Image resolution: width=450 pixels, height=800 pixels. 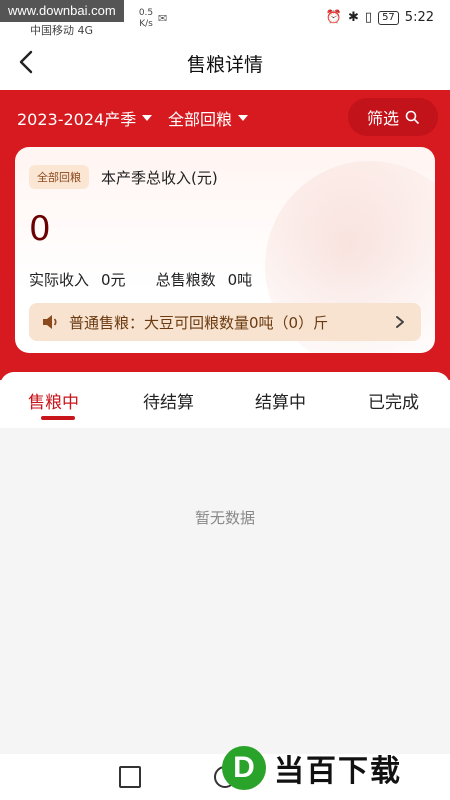 I want to click on netspeed-value: 0.5, so click(x=146, y=13).